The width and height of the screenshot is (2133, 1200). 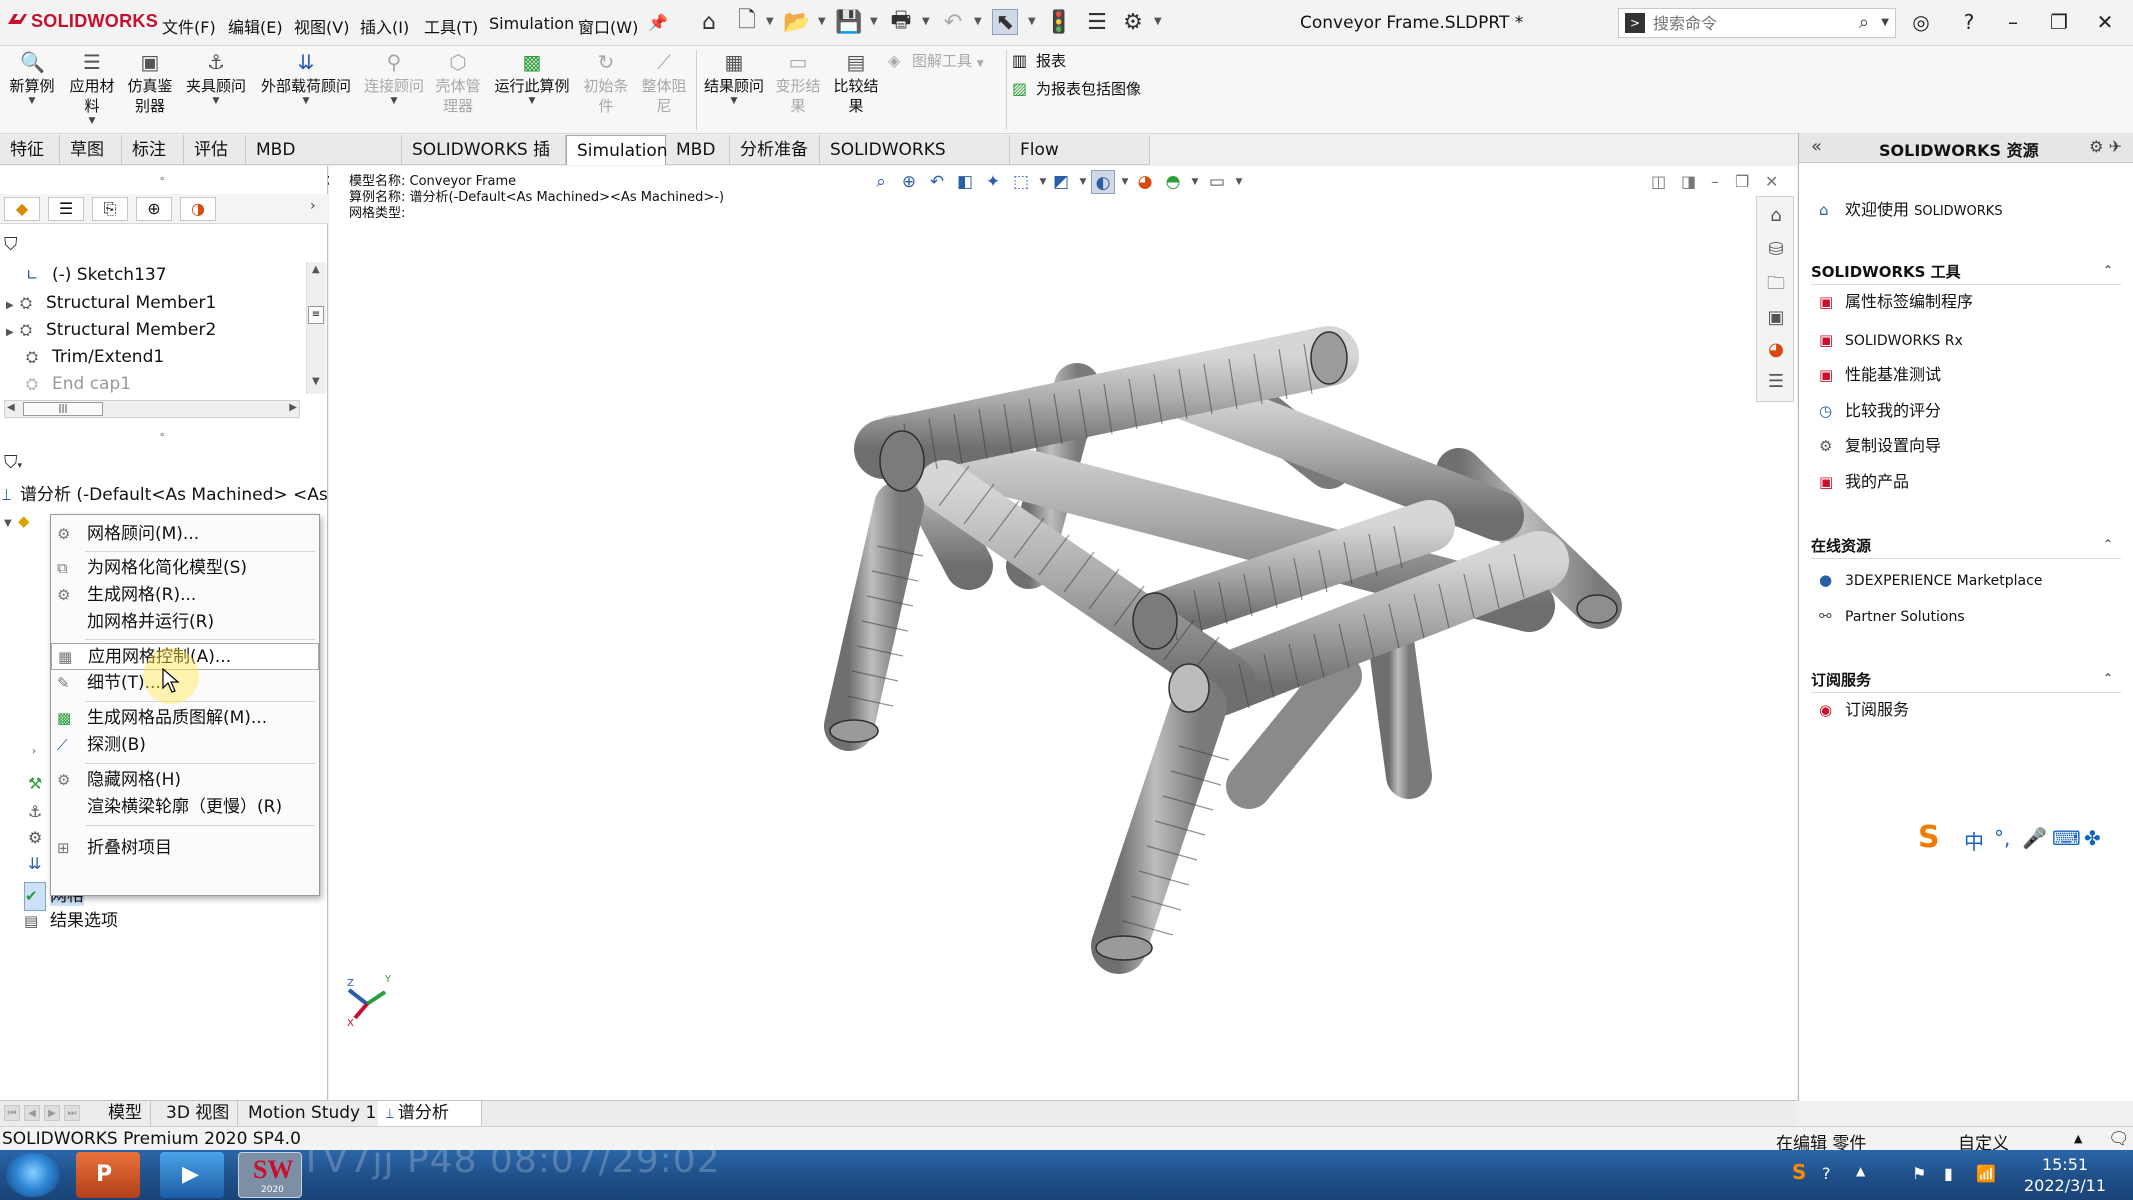 What do you see at coordinates (978, 21) in the screenshot?
I see `undo-dropdown-icon: ▼` at bounding box center [978, 21].